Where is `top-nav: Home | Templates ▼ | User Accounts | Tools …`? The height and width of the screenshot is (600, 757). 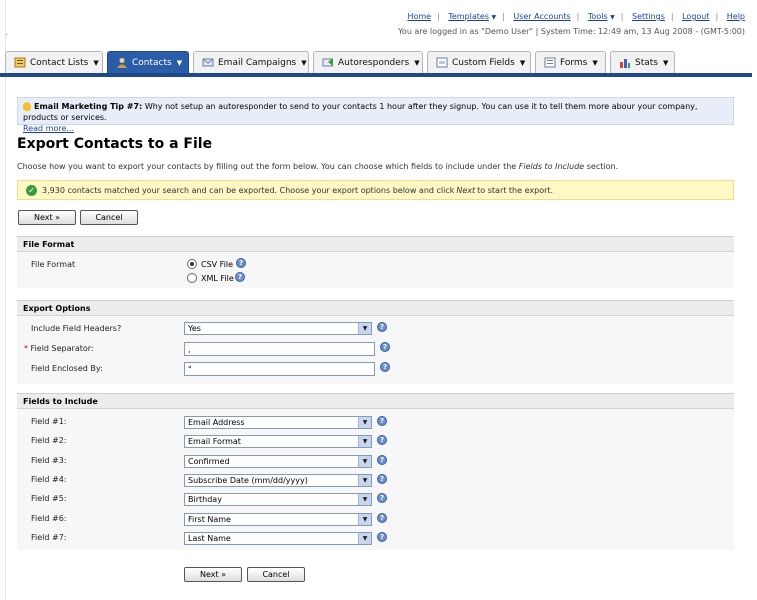 top-nav: Home | Templates ▼ | User Accounts | Tools … is located at coordinates (571, 24).